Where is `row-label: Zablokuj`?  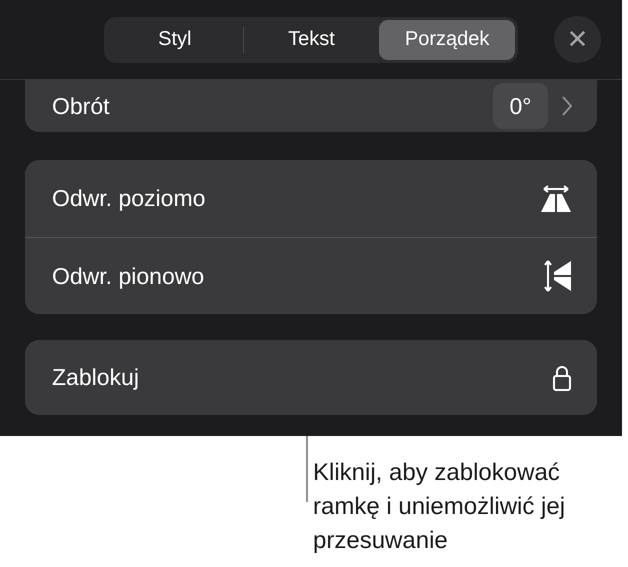 row-label: Zablokuj is located at coordinates (96, 377).